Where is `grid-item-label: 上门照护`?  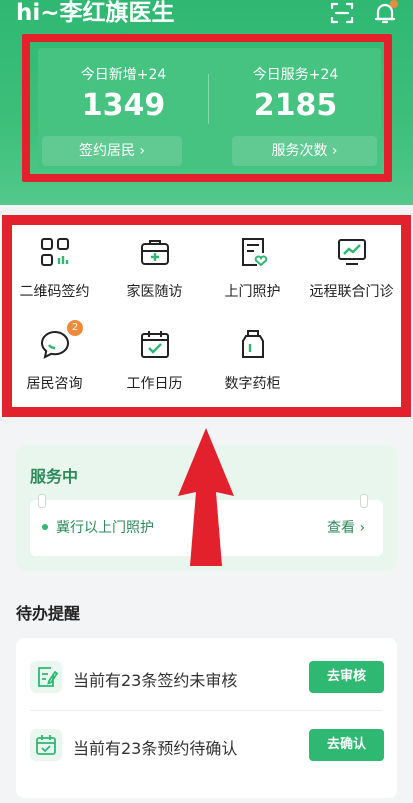
grid-item-label: 上门照护 is located at coordinates (252, 292).